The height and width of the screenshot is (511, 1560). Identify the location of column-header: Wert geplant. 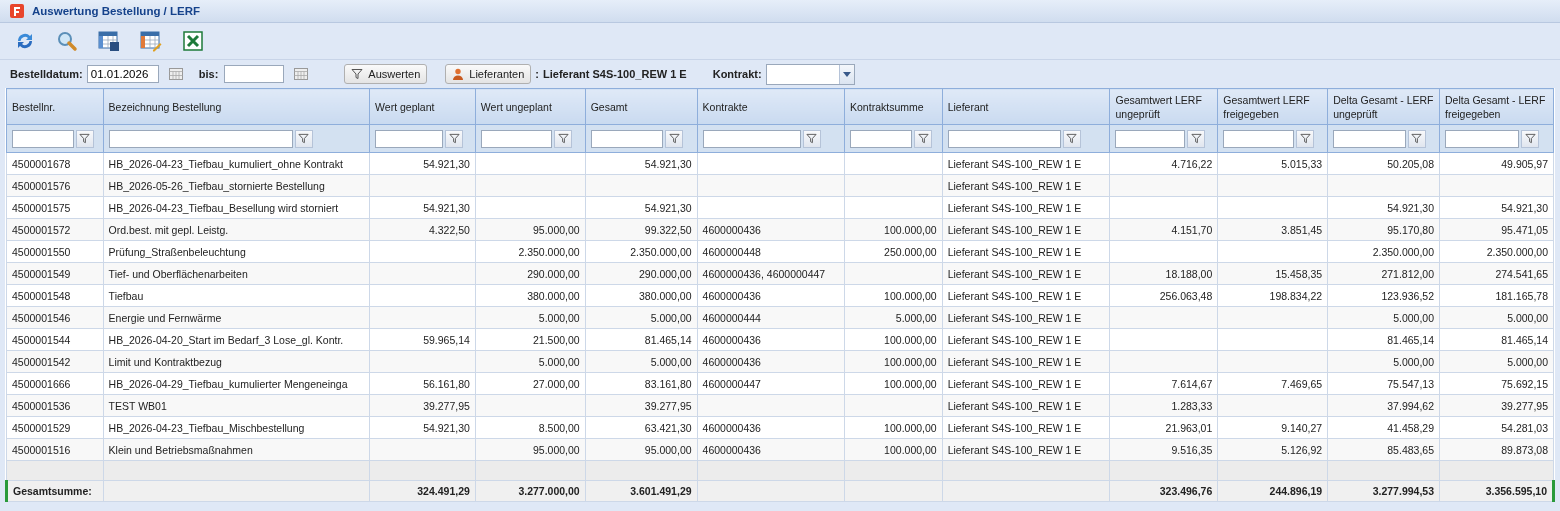
(422, 106).